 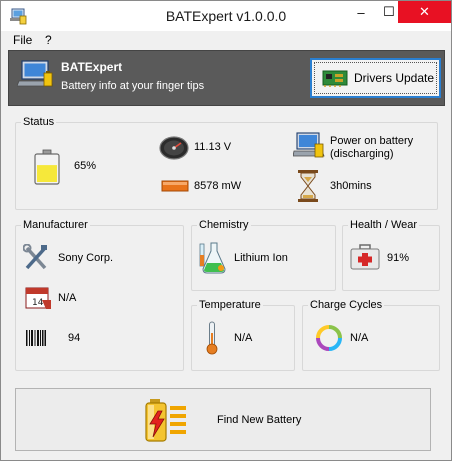 I want to click on flask-icon, so click(x=212, y=258).